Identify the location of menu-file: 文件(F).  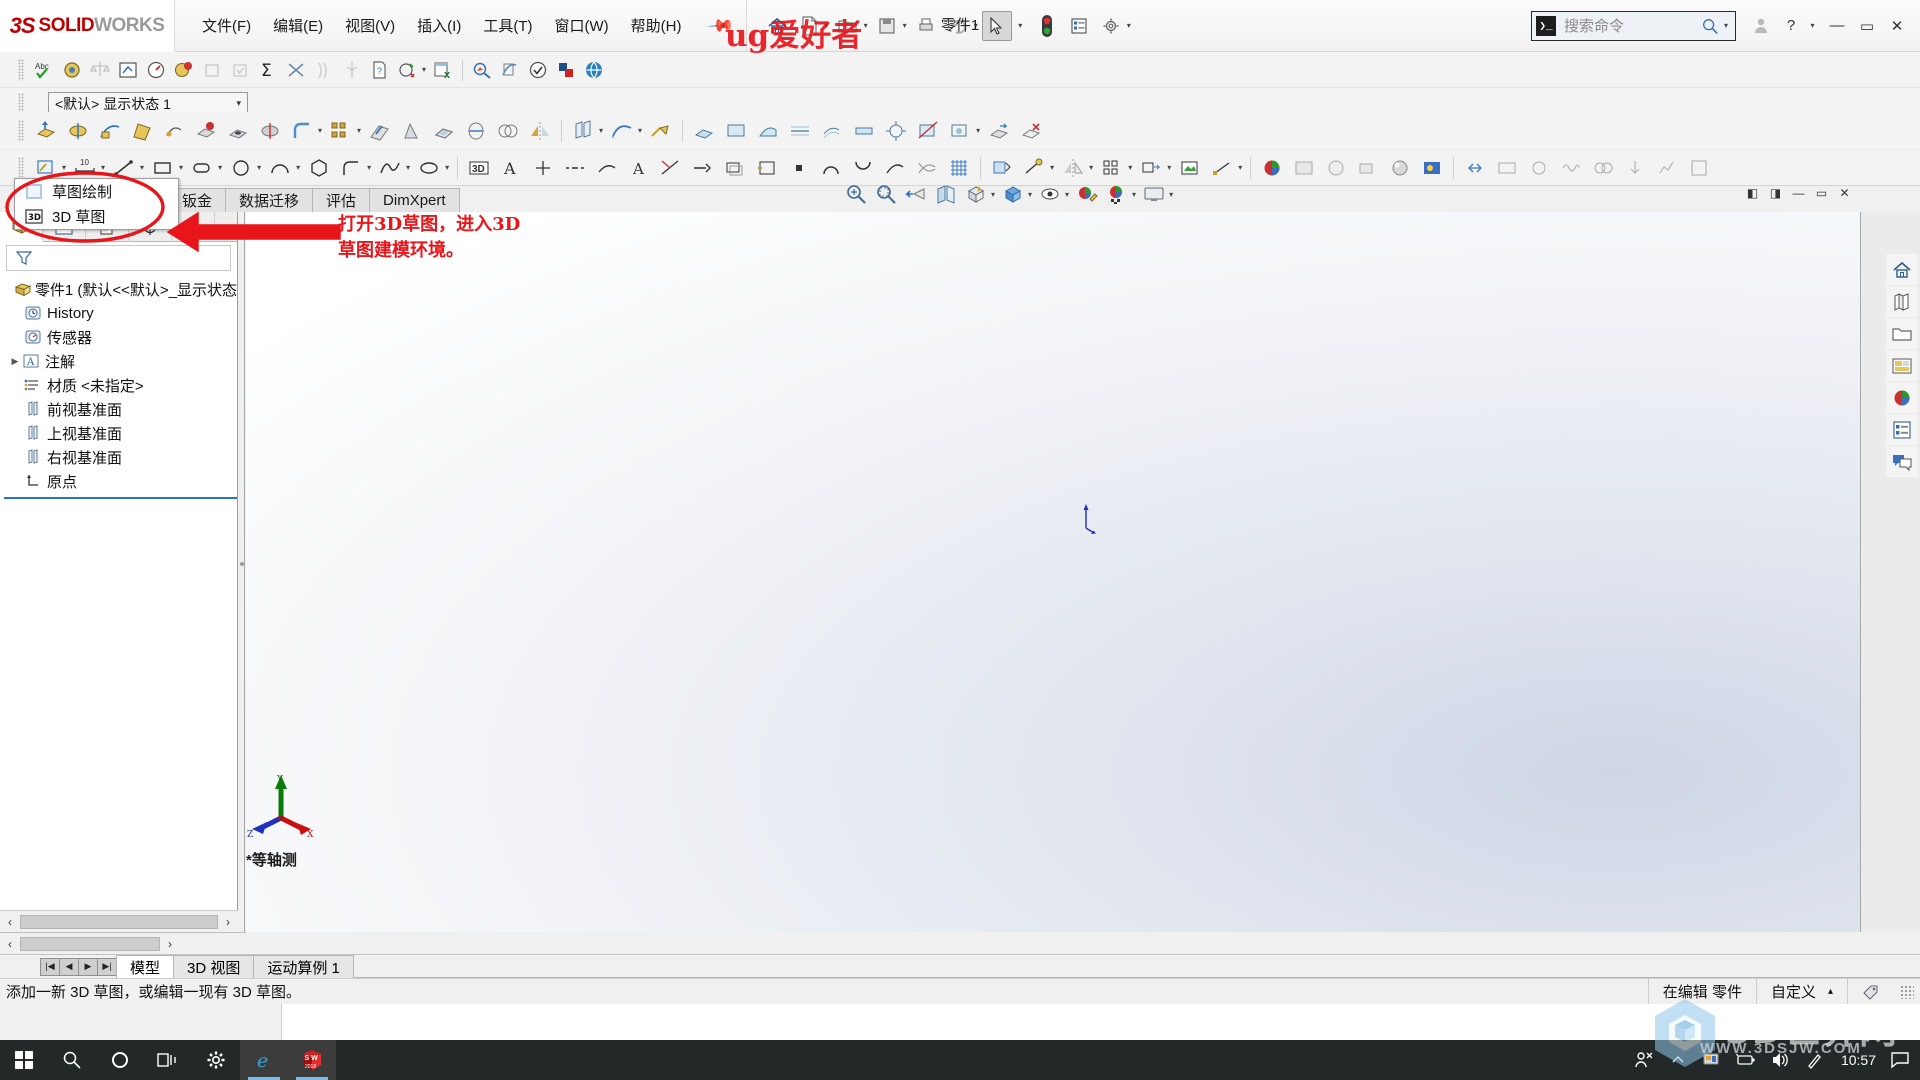
(226, 25).